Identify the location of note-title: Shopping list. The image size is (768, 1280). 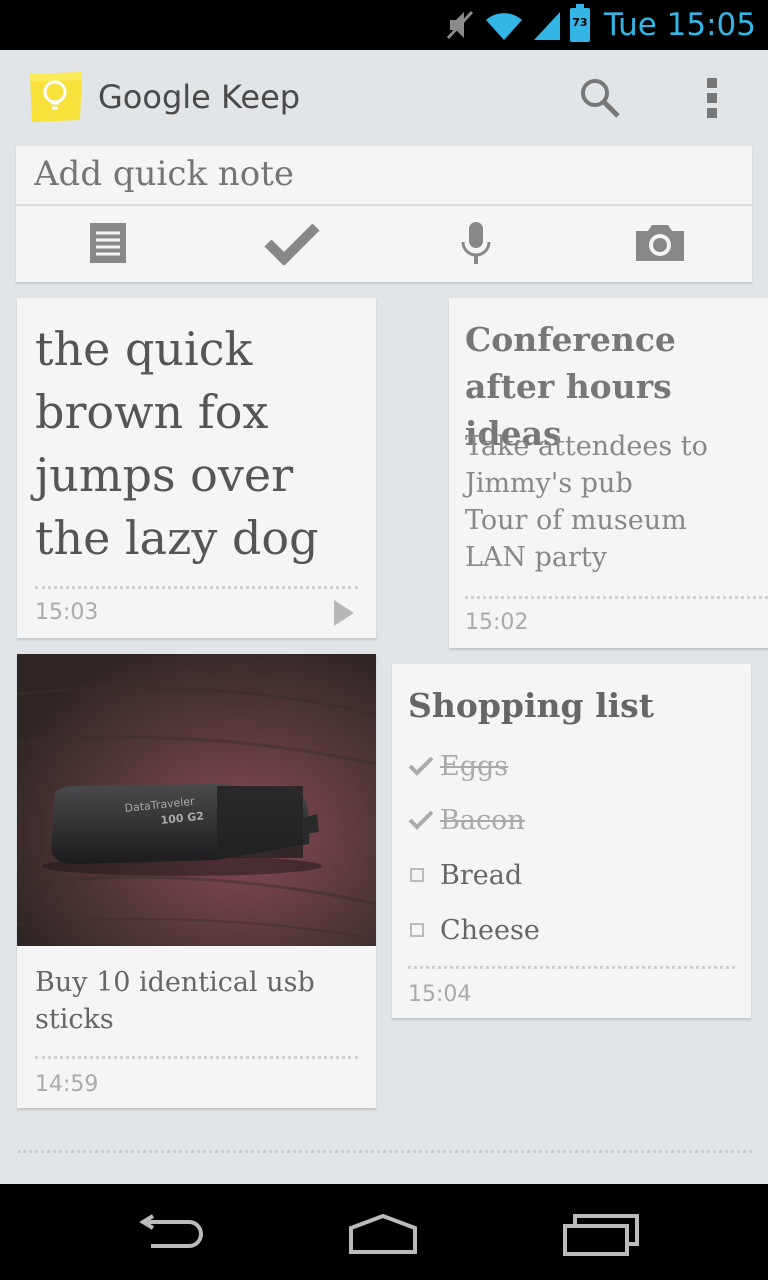
(531, 705).